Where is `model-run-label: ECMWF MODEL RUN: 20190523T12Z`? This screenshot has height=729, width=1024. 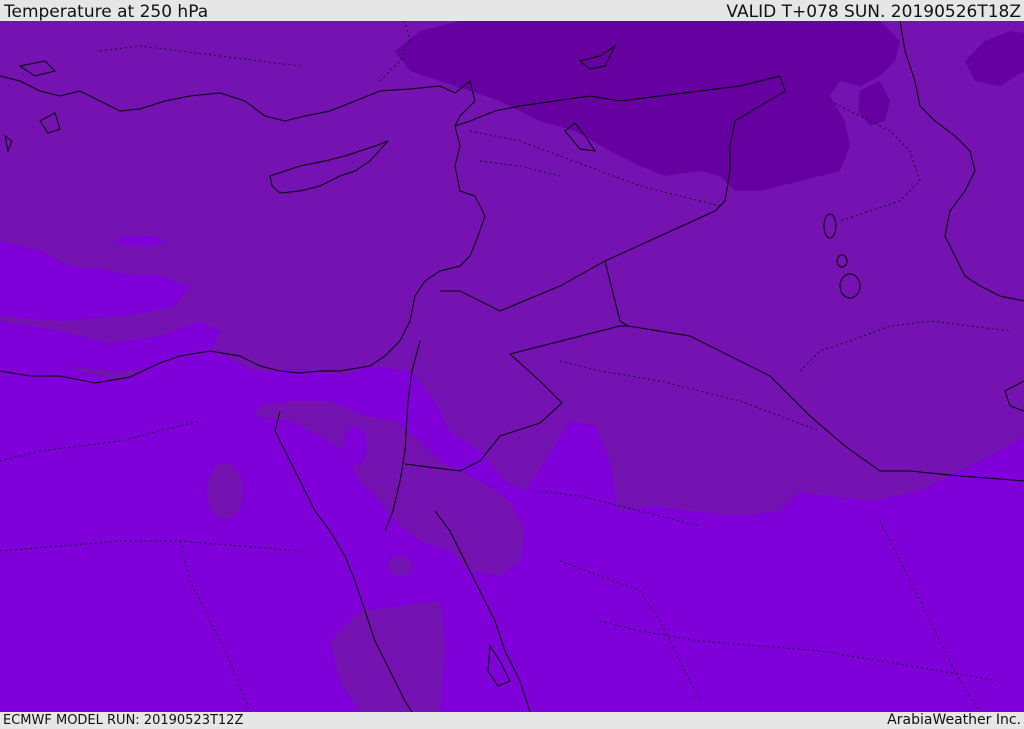 model-run-label: ECMWF MODEL RUN: 20190523T12Z is located at coordinates (123, 720).